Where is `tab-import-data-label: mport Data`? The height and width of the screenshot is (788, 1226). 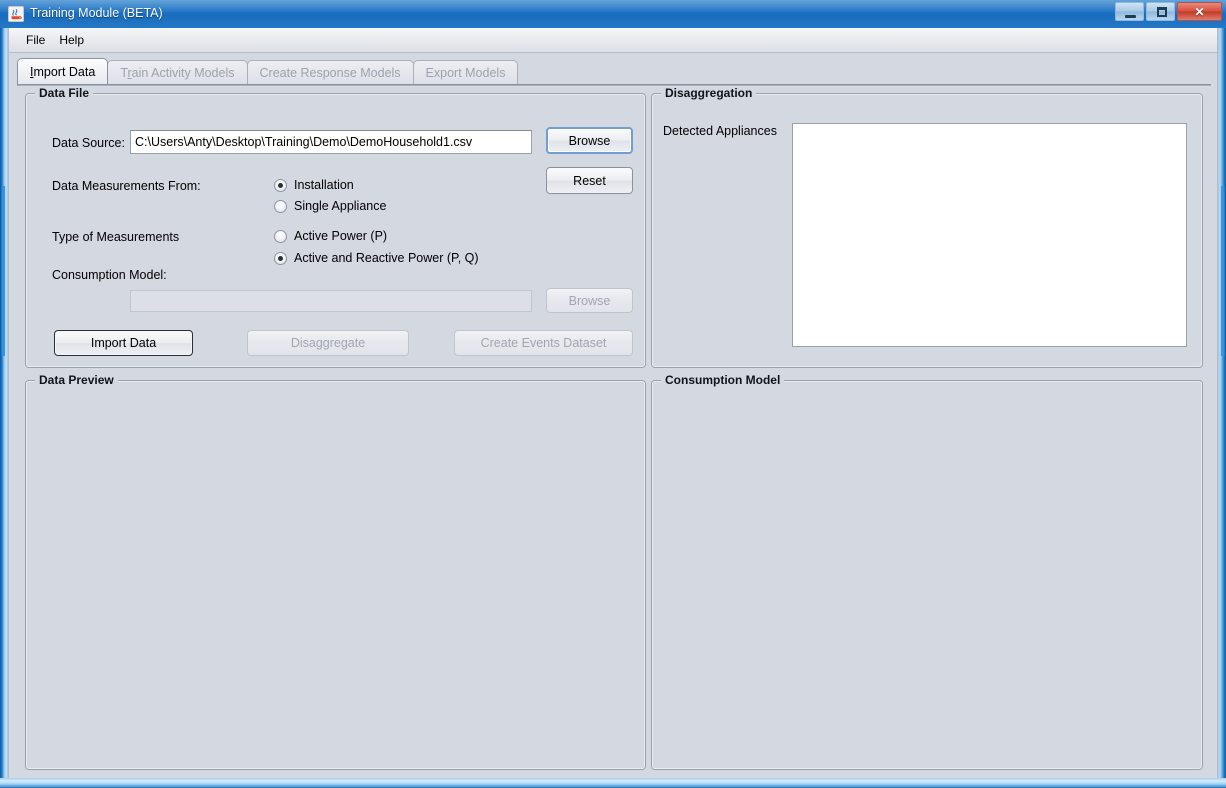
tab-import-data-label: mport Data is located at coordinates (64, 71).